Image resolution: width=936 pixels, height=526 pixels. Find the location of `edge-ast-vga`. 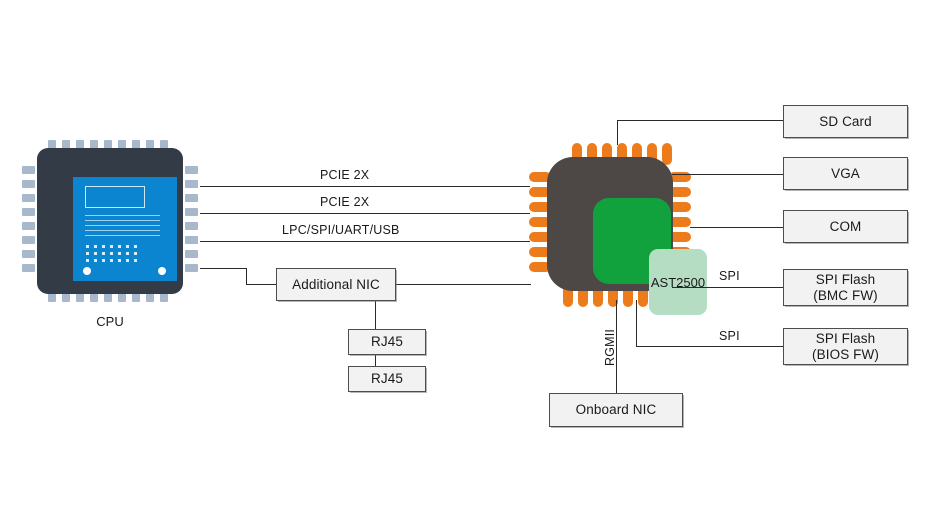

edge-ast-vga is located at coordinates (727, 174).